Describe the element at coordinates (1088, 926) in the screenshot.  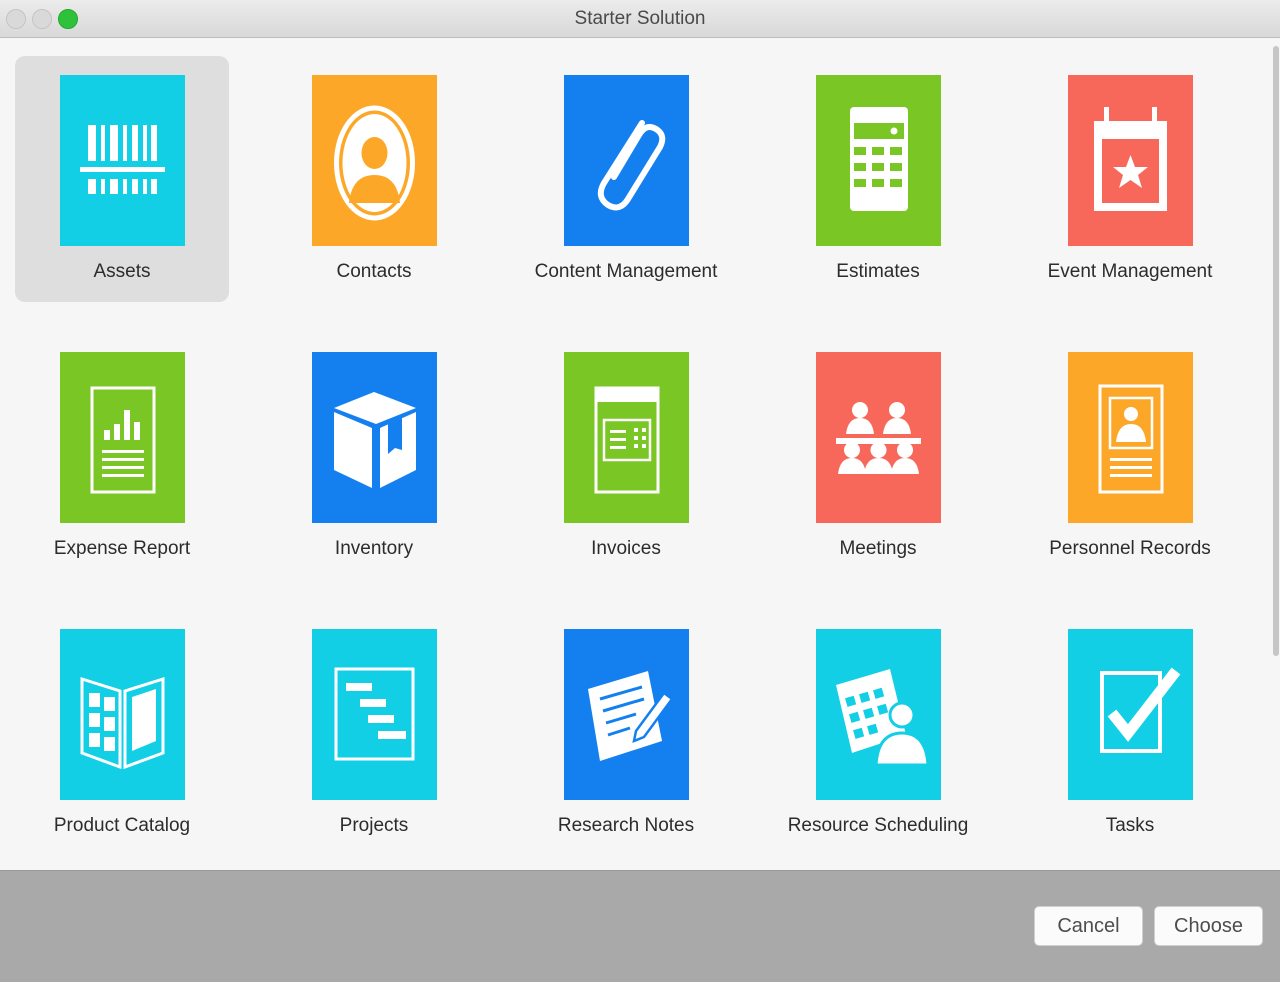
I see `cancel-button: Cancel` at that location.